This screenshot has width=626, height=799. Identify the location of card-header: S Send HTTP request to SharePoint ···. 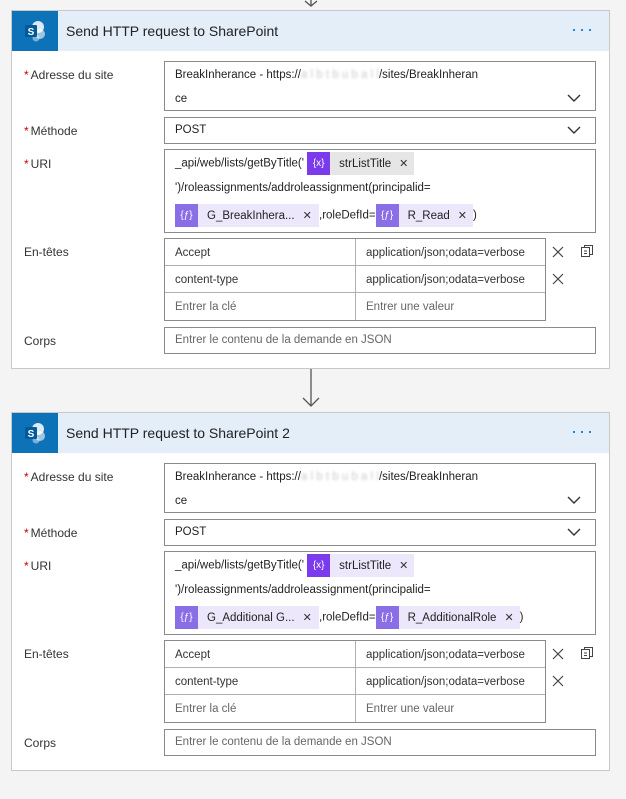
(310, 31).